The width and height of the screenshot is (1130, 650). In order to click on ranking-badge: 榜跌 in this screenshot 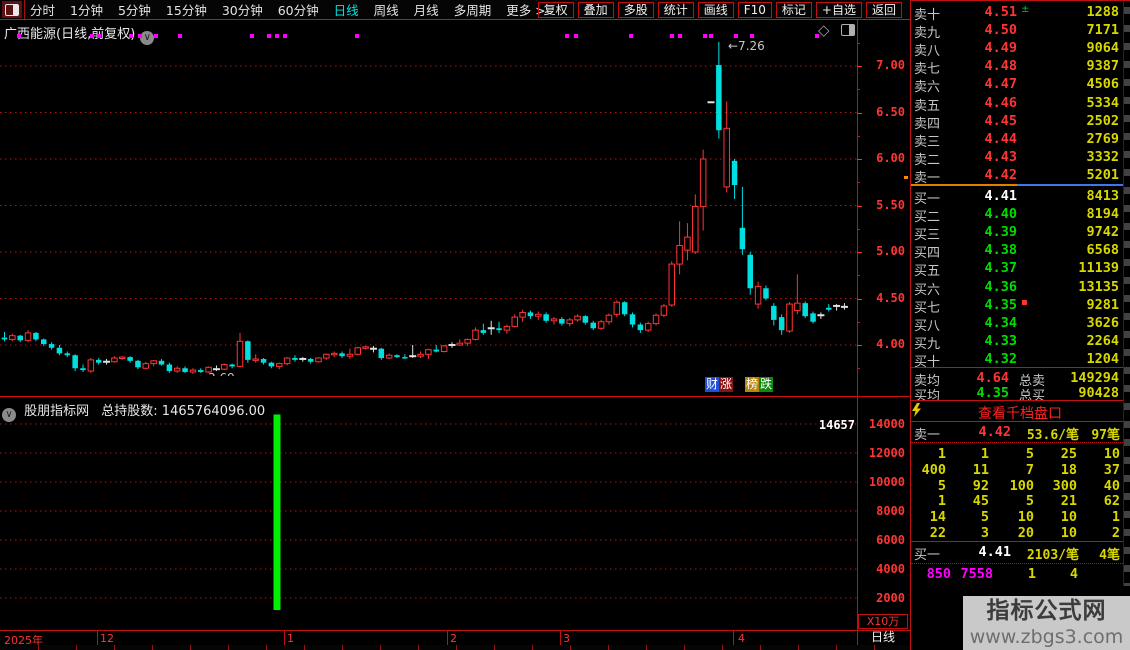, I will do `click(759, 384)`.